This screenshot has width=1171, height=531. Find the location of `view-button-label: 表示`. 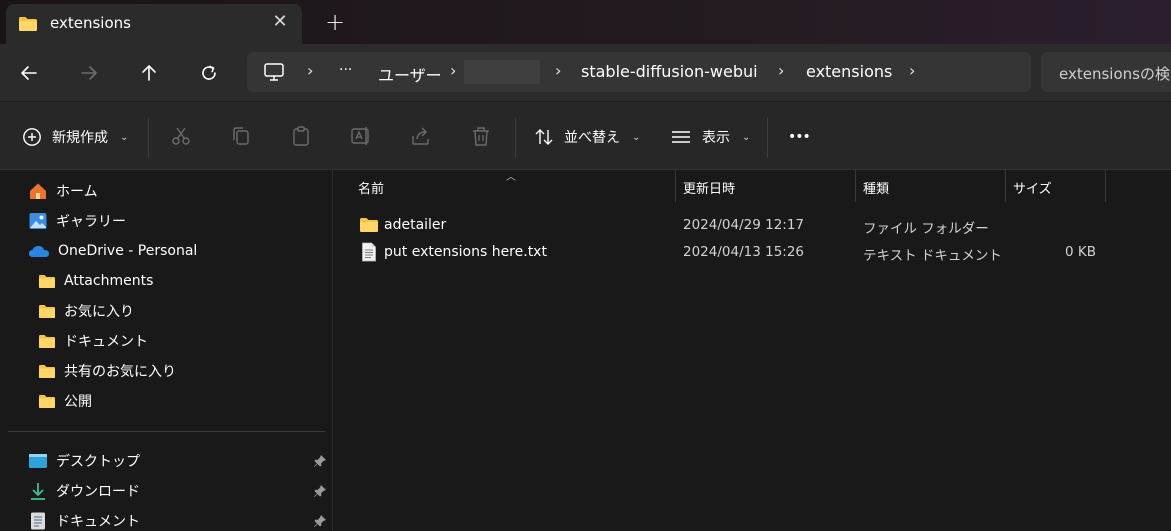

view-button-label: 表示 is located at coordinates (716, 138).